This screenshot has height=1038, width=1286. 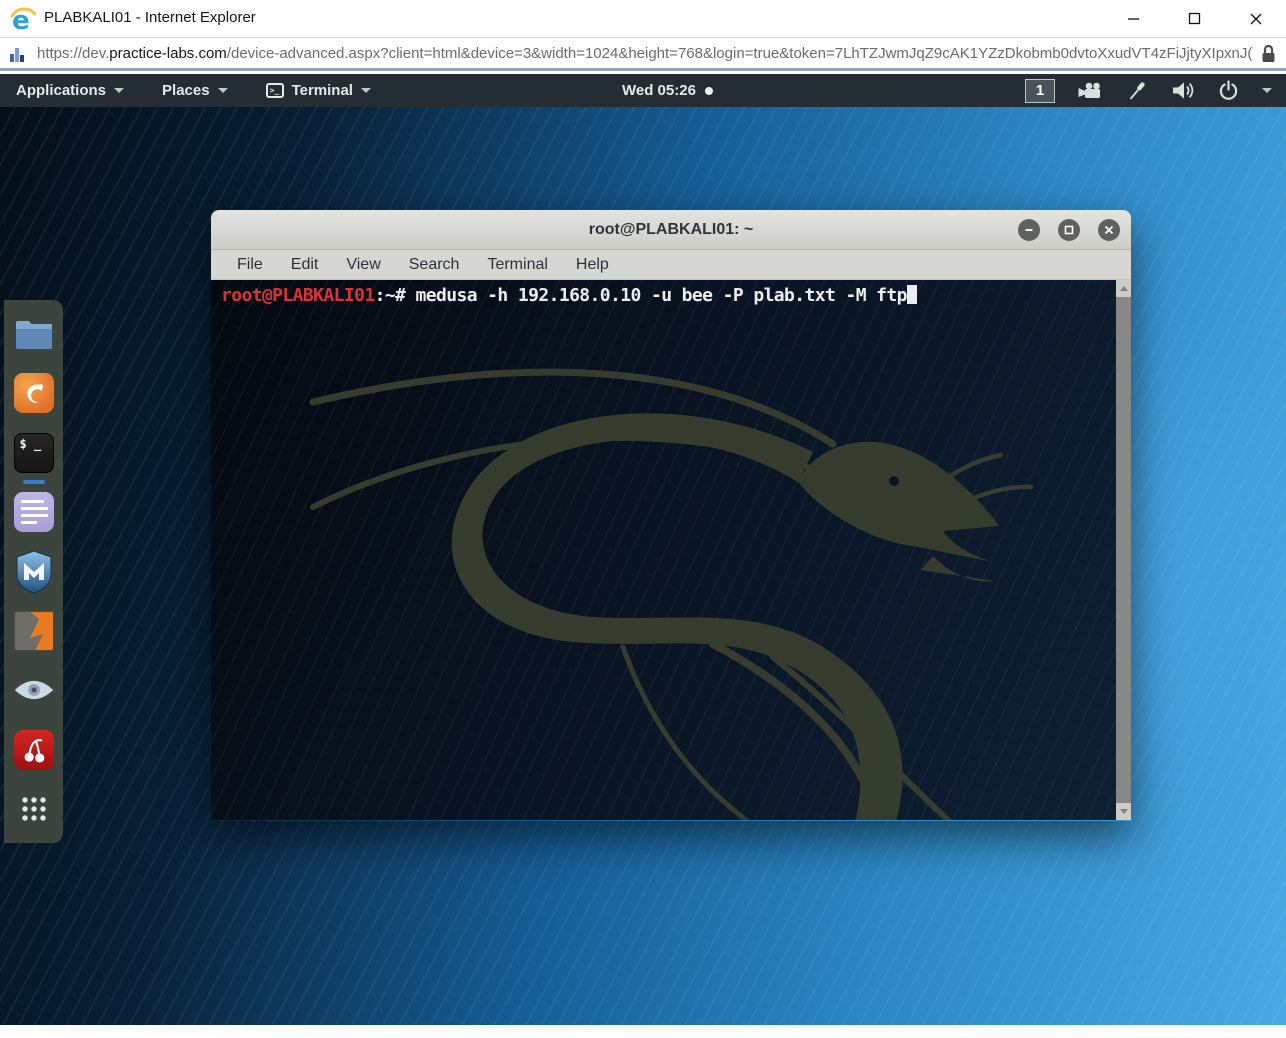 What do you see at coordinates (911, 294) in the screenshot?
I see `text-cursor` at bounding box center [911, 294].